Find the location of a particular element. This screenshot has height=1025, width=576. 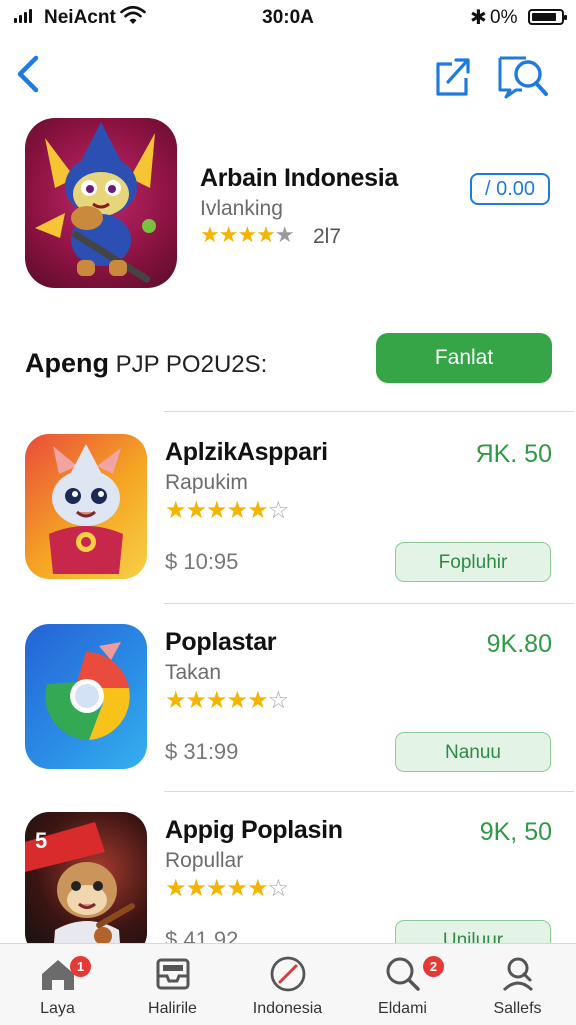

swirl-logo-illustration is located at coordinates (87, 691).